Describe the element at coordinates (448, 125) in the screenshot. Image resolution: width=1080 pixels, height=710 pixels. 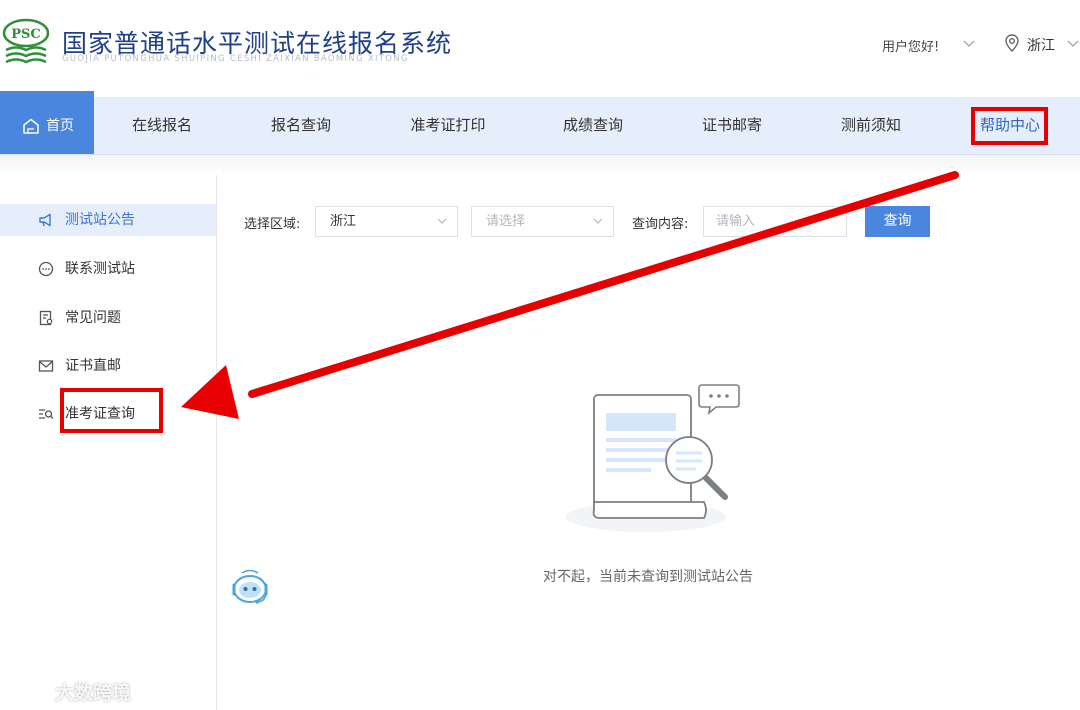
I see `nav-admission-ticket-print: 准考证打印` at that location.